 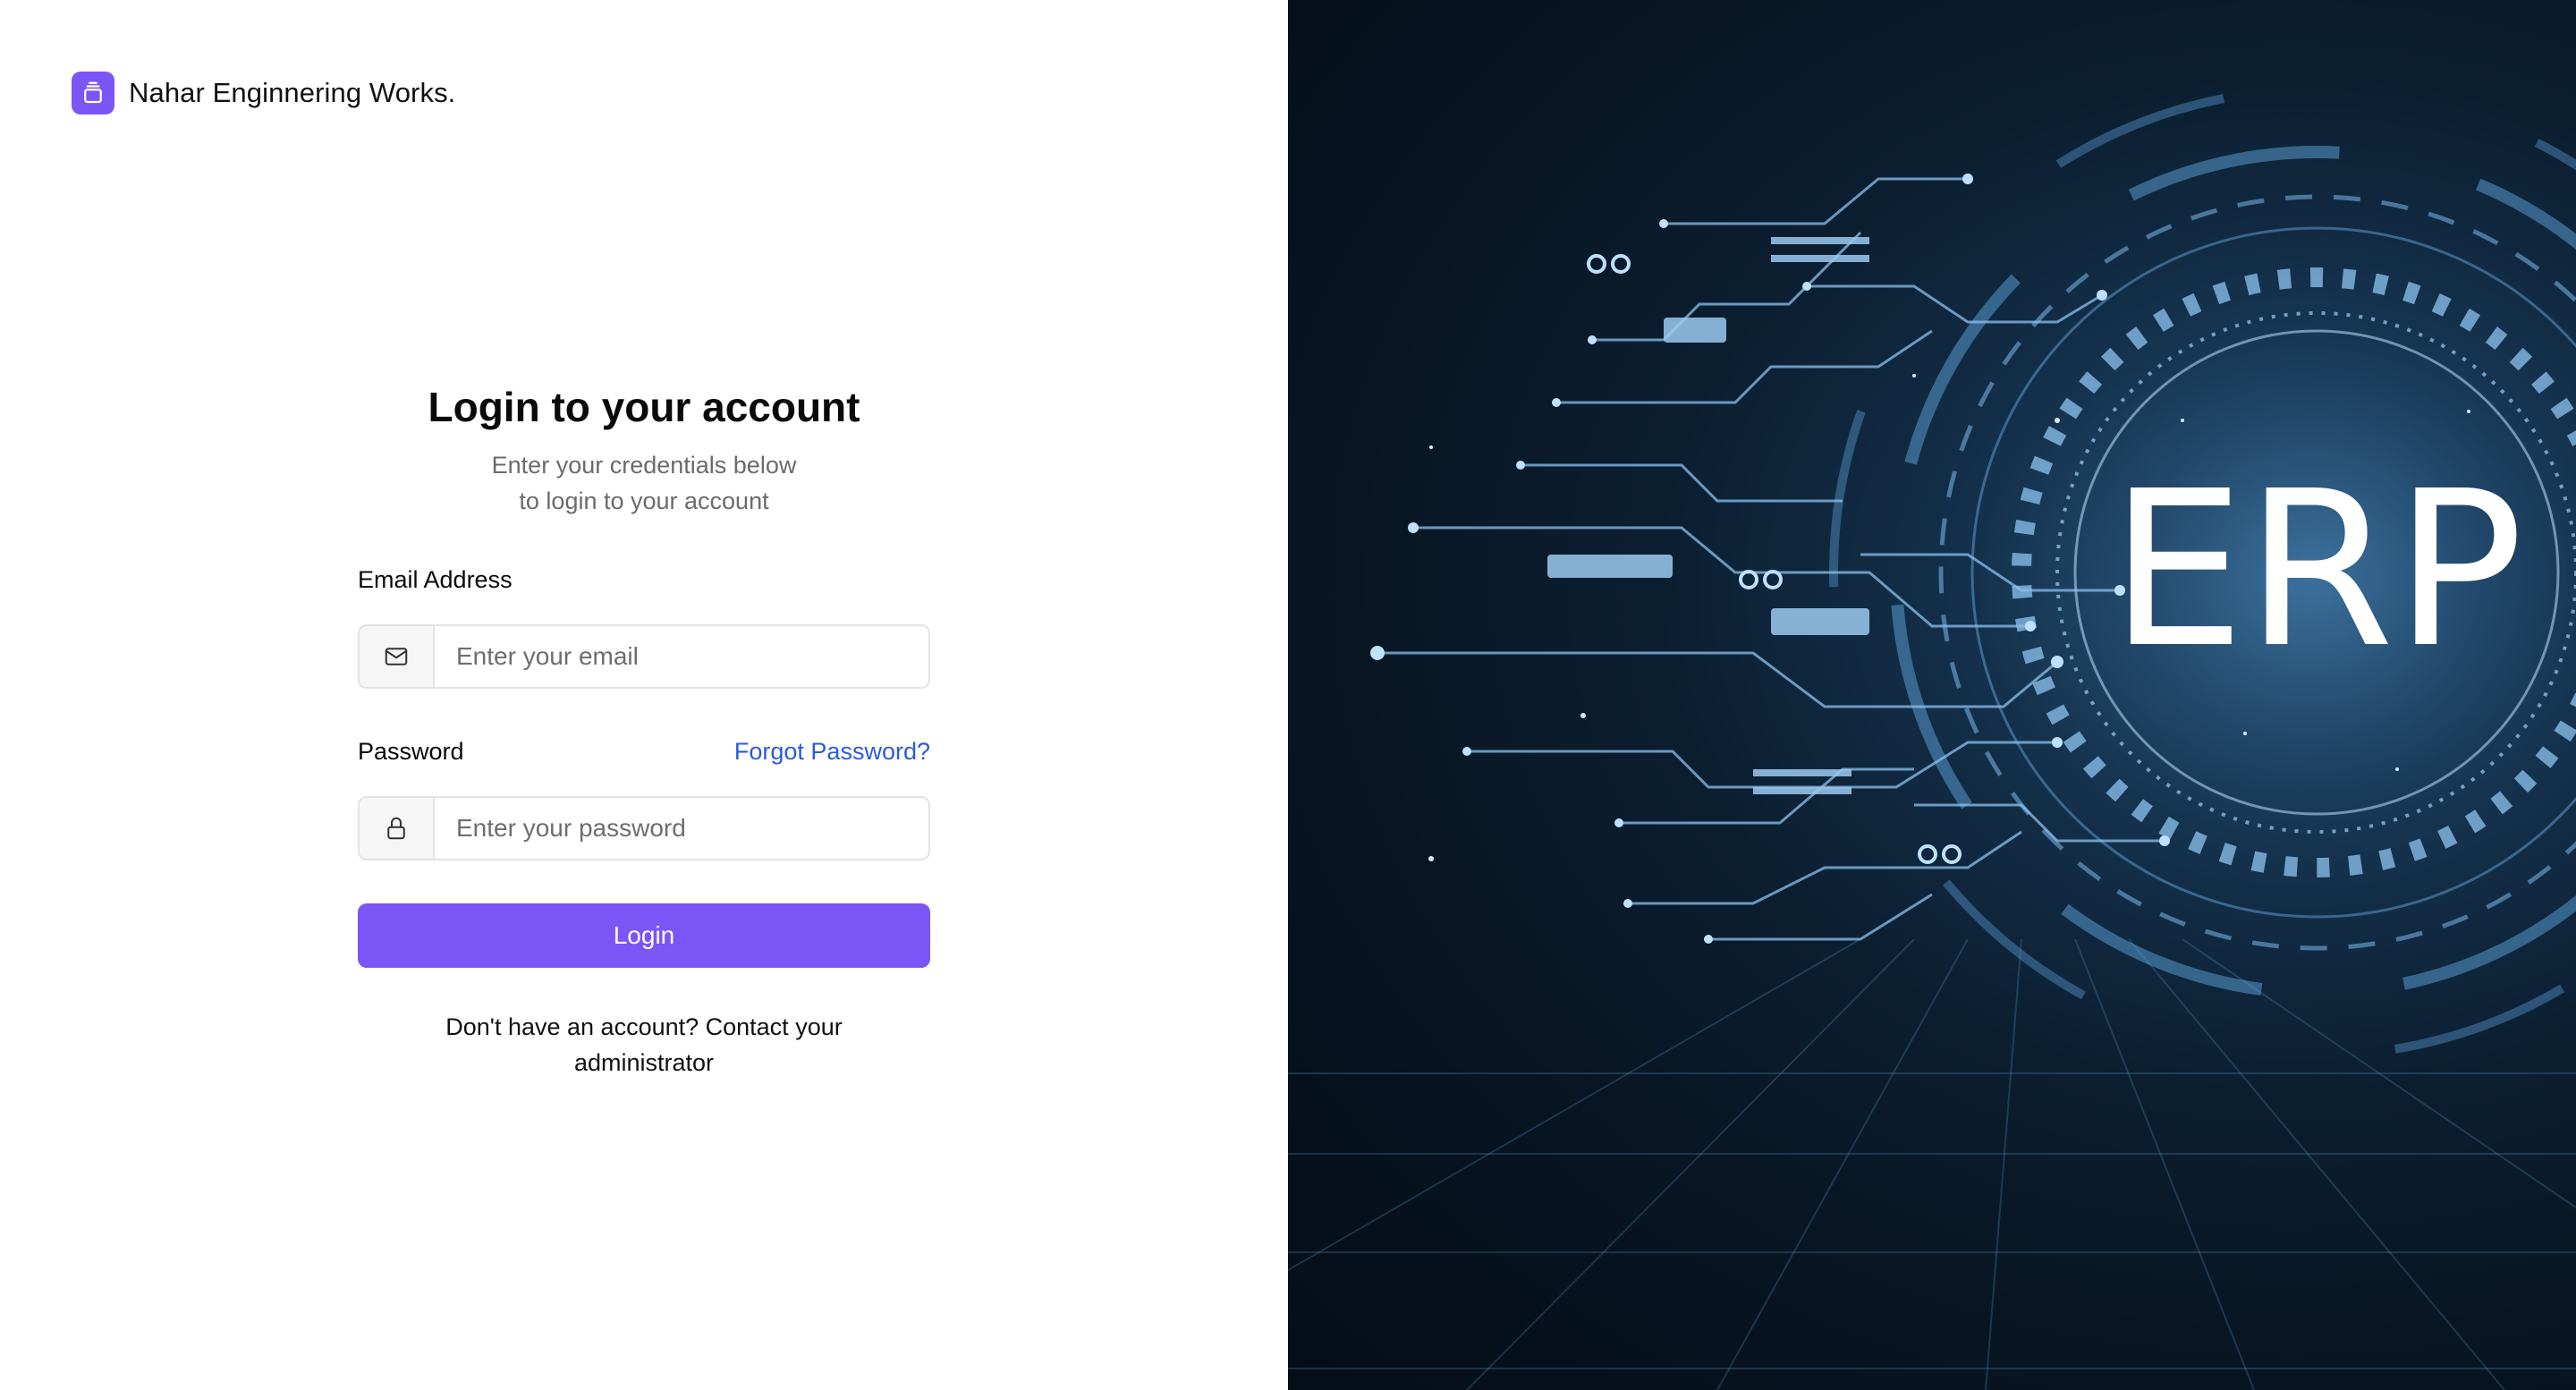 I want to click on subtitle-line-1: Enter your credentials below, so click(x=644, y=465).